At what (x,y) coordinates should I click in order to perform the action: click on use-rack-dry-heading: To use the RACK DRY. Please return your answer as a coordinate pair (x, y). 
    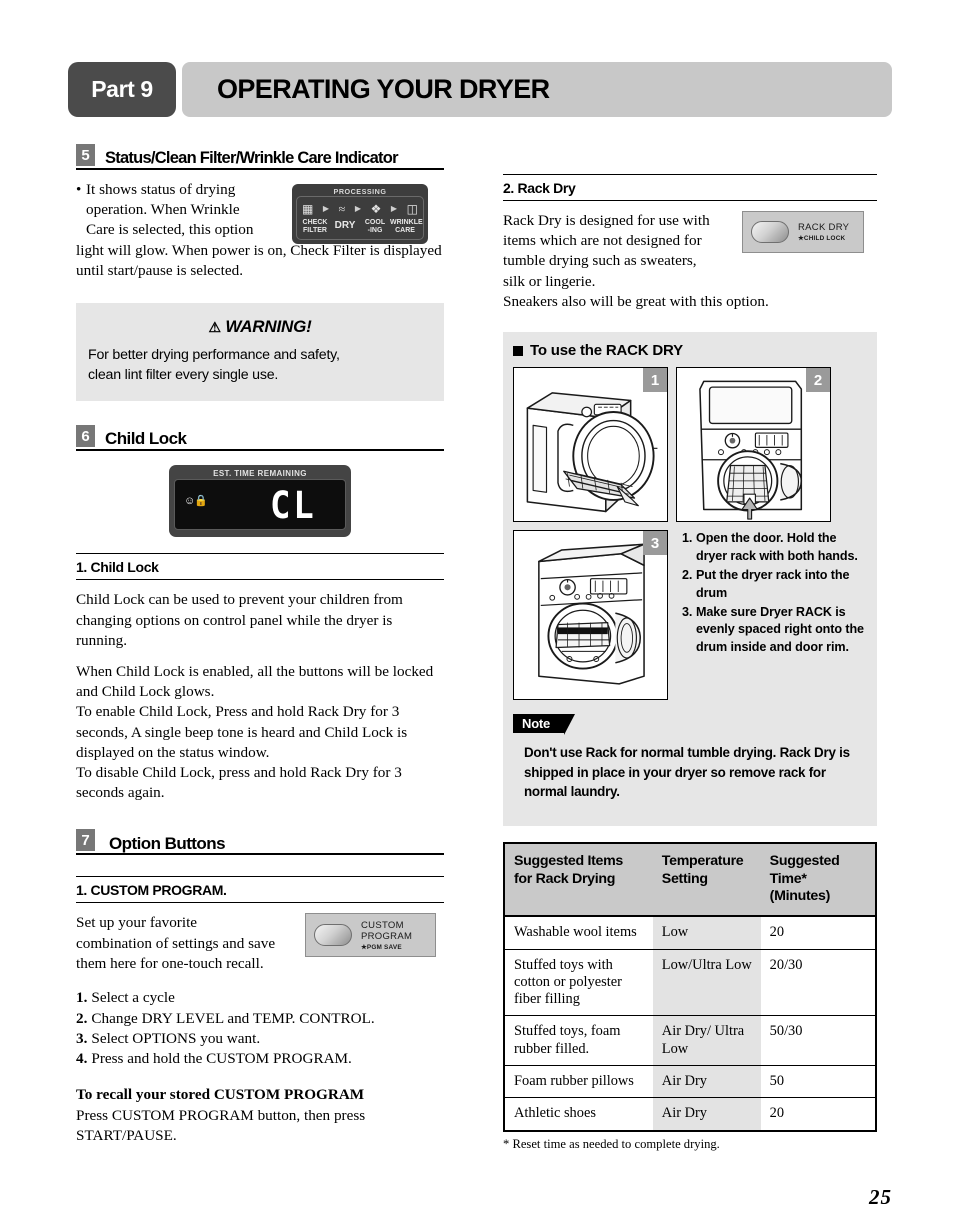
    Looking at the image, I should click on (690, 350).